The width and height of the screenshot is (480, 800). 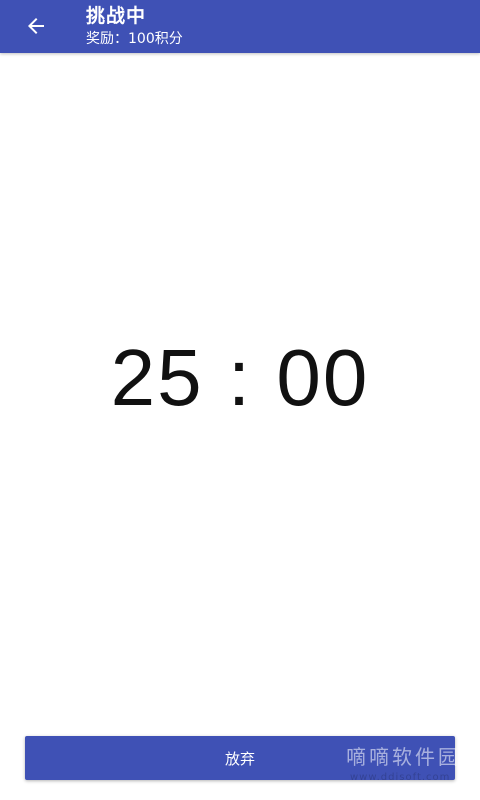 What do you see at coordinates (240, 26) in the screenshot?
I see `app-toolbar: 挑战中 奖励：100积分` at bounding box center [240, 26].